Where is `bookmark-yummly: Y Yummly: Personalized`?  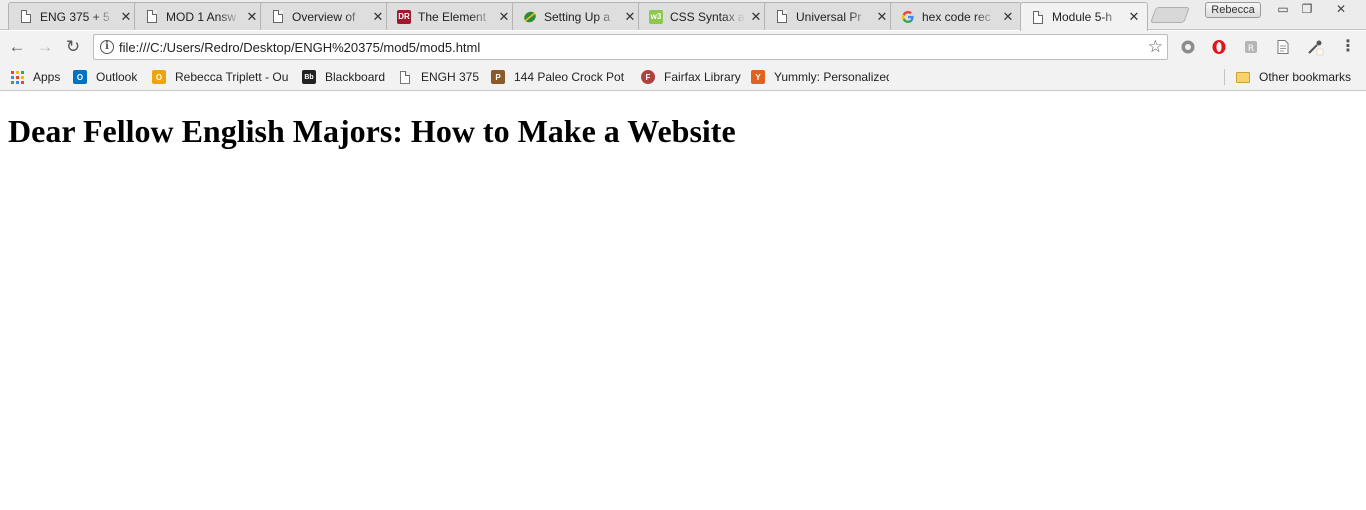 bookmark-yummly: Y Yummly: Personalized is located at coordinates (820, 77).